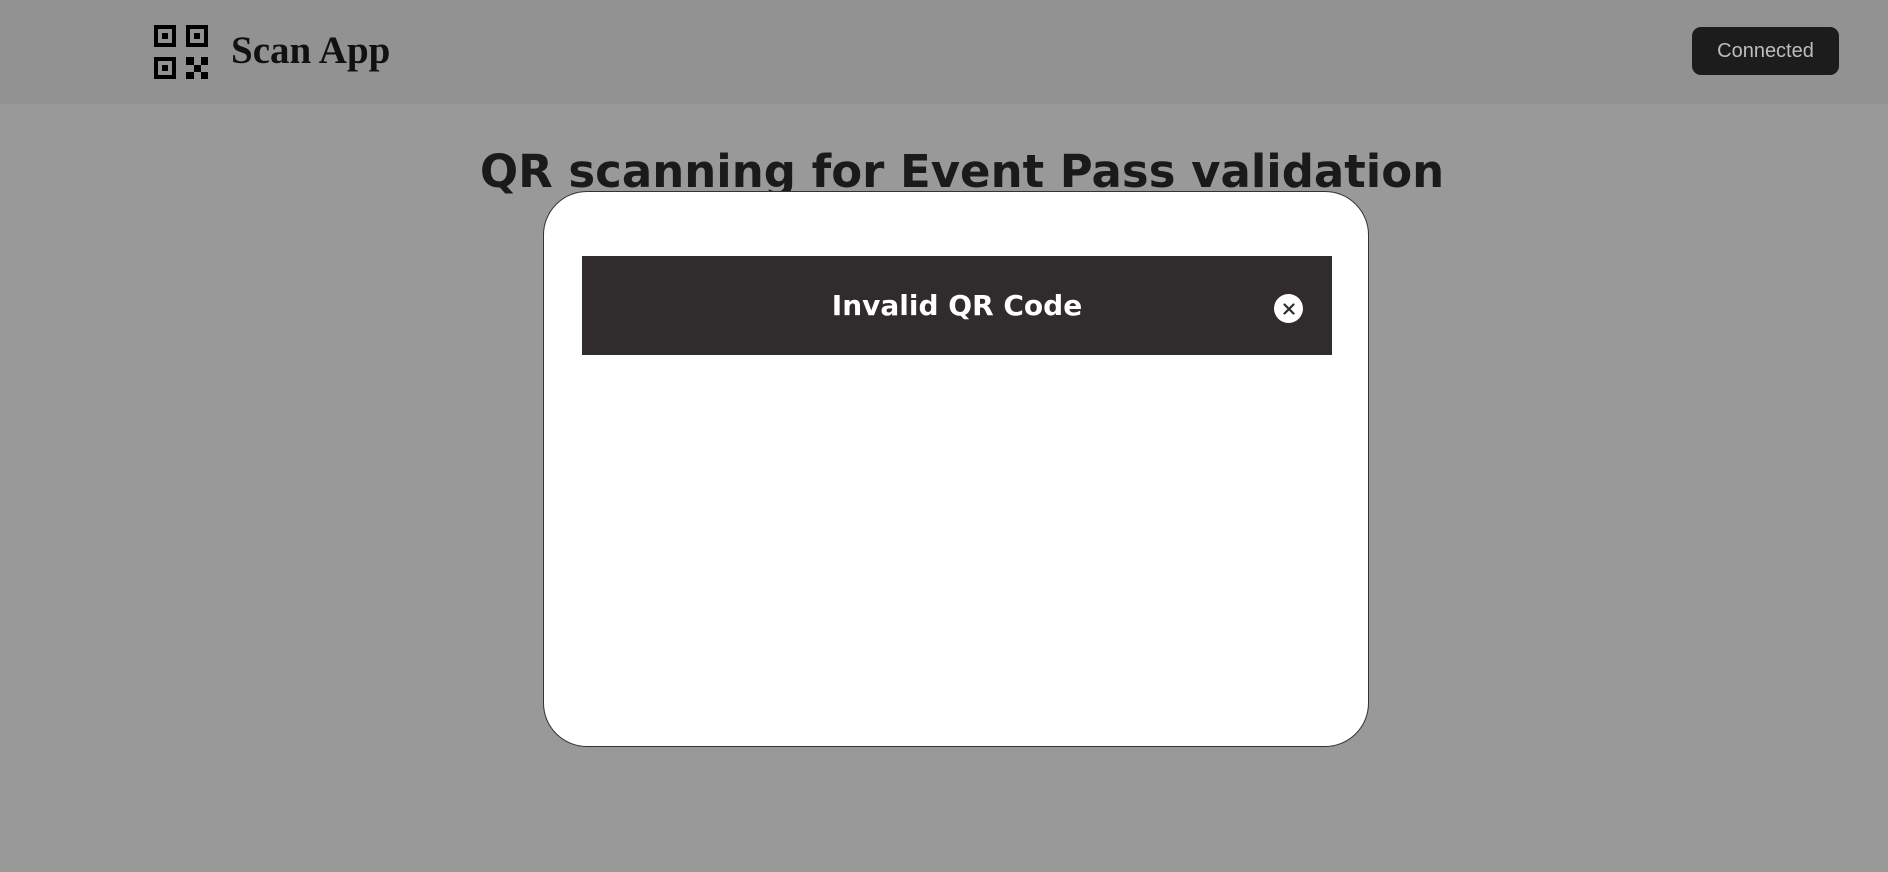 The image size is (1888, 872). I want to click on close-icon, so click(1288, 308).